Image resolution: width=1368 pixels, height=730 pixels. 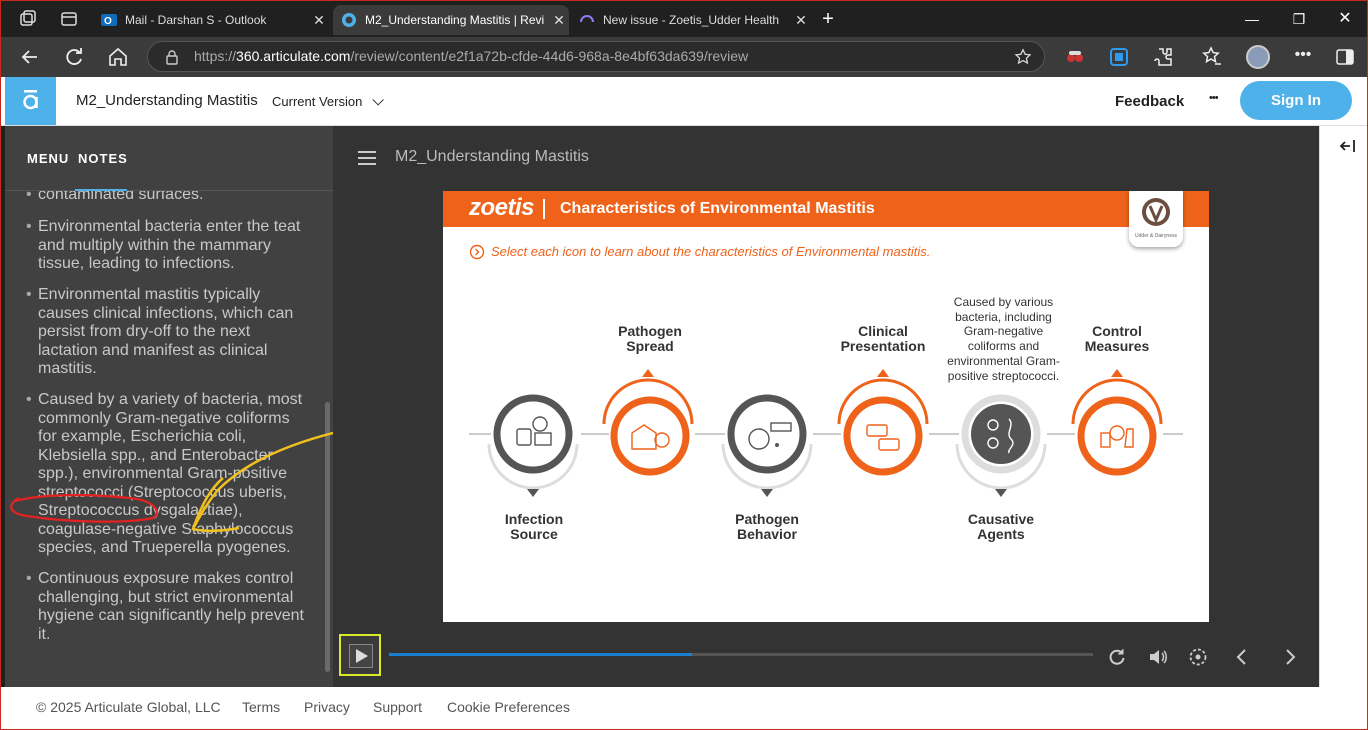 I want to click on footer-link-support: Support, so click(x=397, y=707).